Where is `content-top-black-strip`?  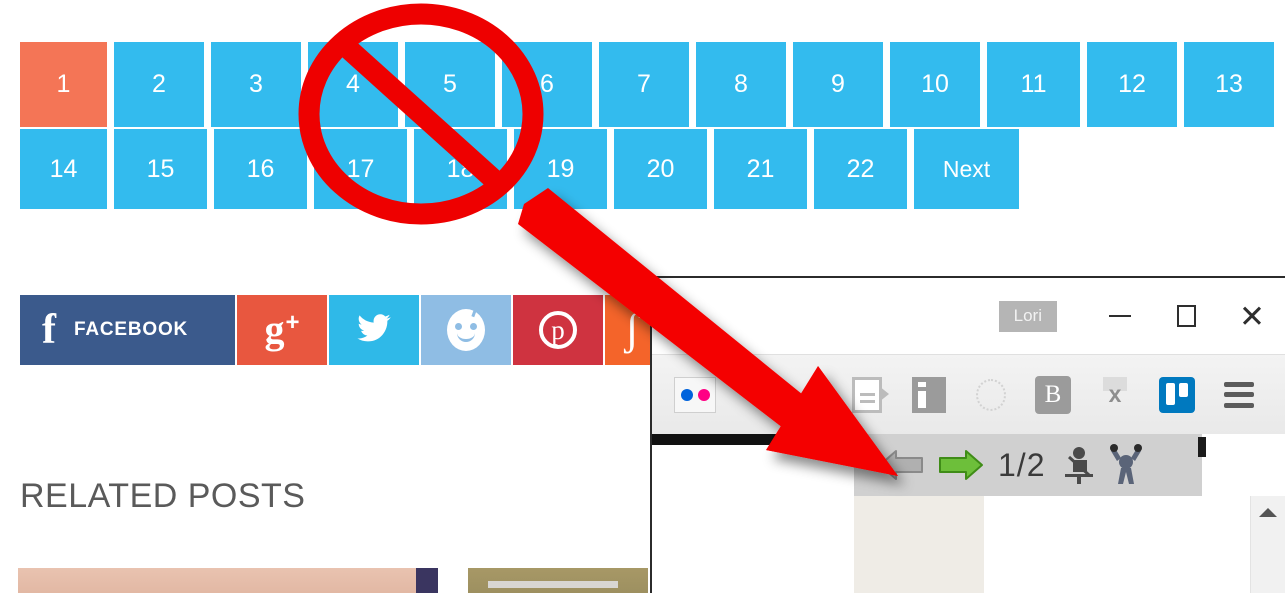 content-top-black-strip is located at coordinates (752, 439).